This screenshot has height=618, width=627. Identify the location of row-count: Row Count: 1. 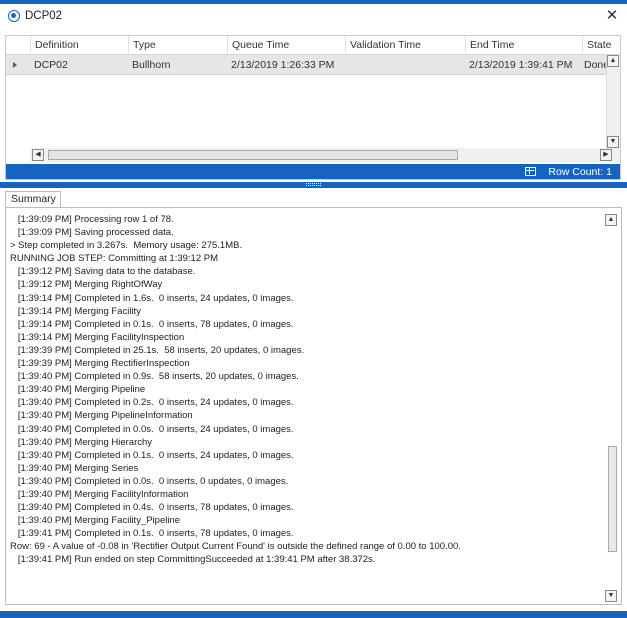
(580, 172).